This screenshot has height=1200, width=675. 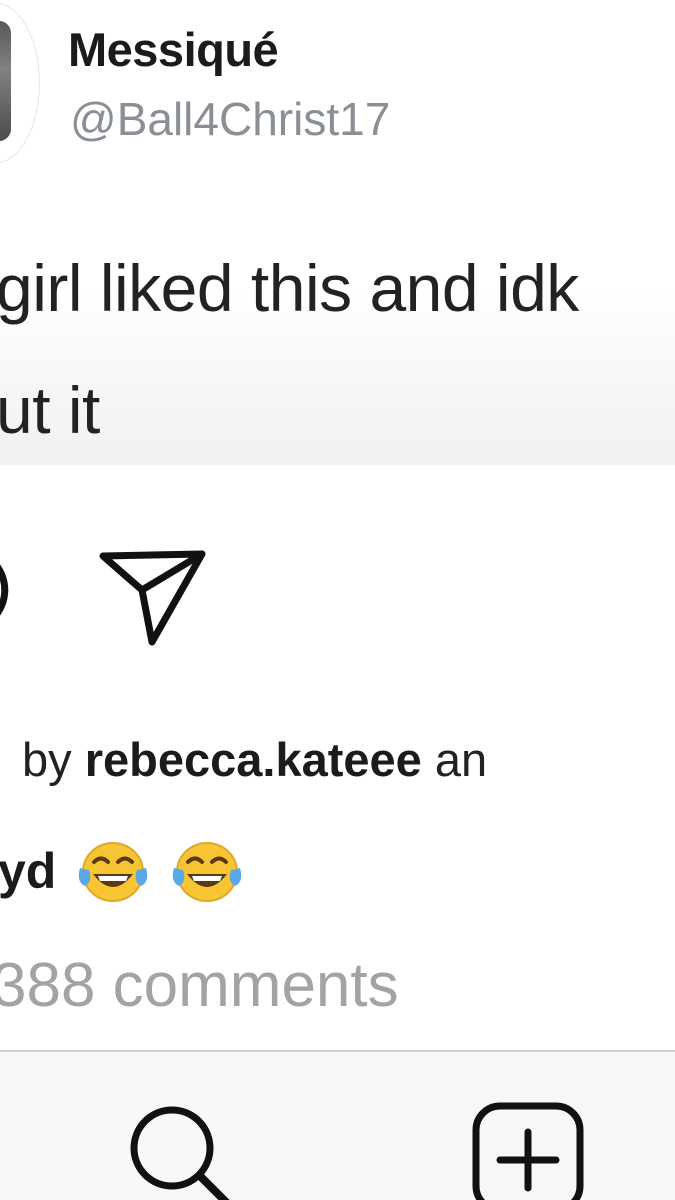 I want to click on search-icon, so click(x=179, y=1150).